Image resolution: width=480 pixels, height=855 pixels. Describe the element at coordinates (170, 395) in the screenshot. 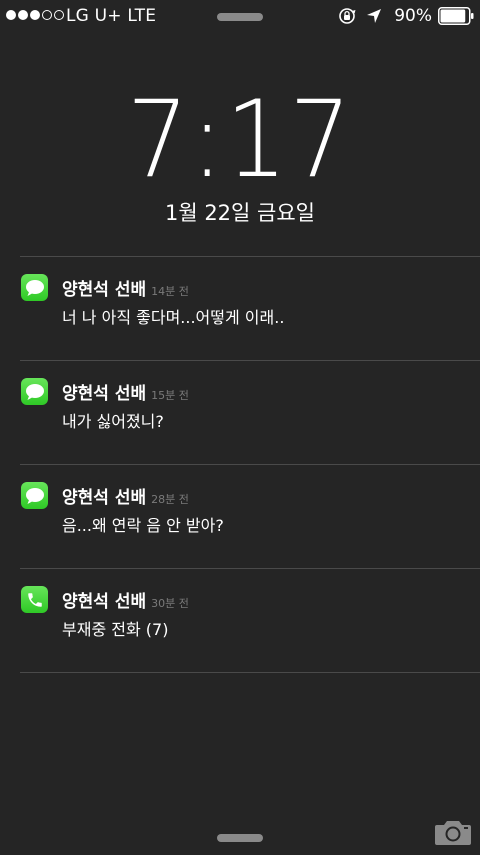

I see `notification-time: 15분 전` at that location.